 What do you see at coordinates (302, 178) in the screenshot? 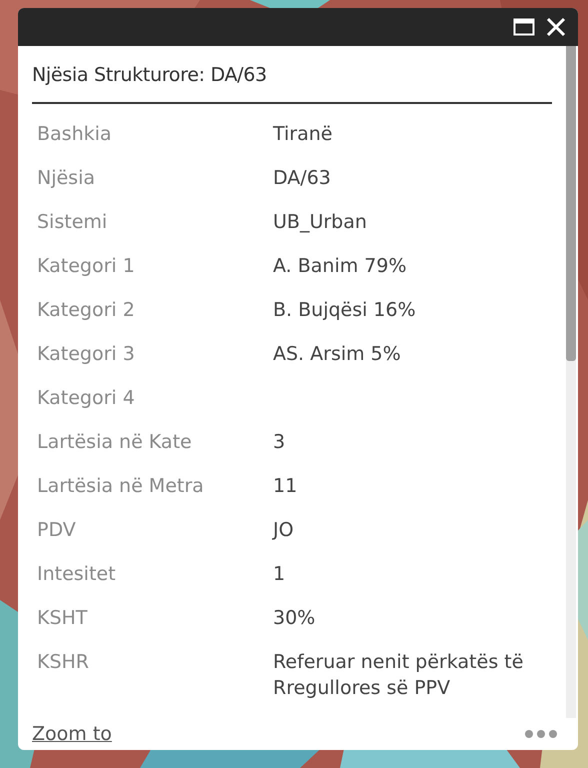
I see `field-value: DA/63` at bounding box center [302, 178].